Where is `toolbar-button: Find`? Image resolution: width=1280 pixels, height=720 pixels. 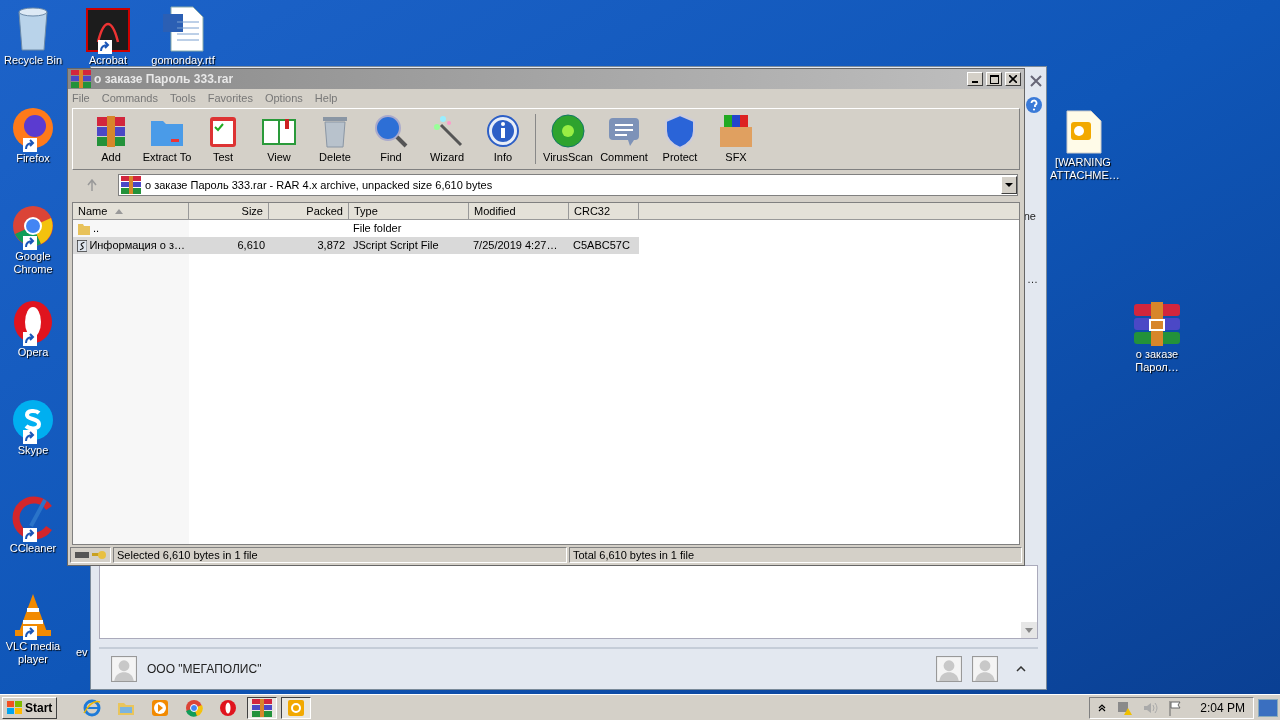 toolbar-button: Find is located at coordinates (391, 139).